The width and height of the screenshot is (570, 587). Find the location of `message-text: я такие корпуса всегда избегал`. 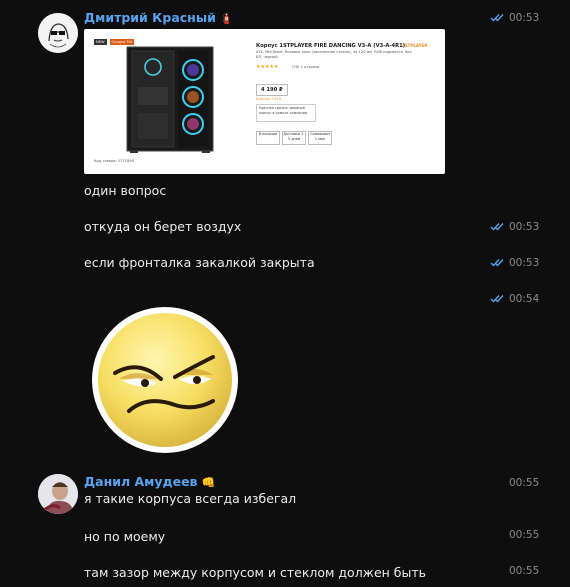

message-text: я такие корпуса всегда избегал is located at coordinates (190, 498).